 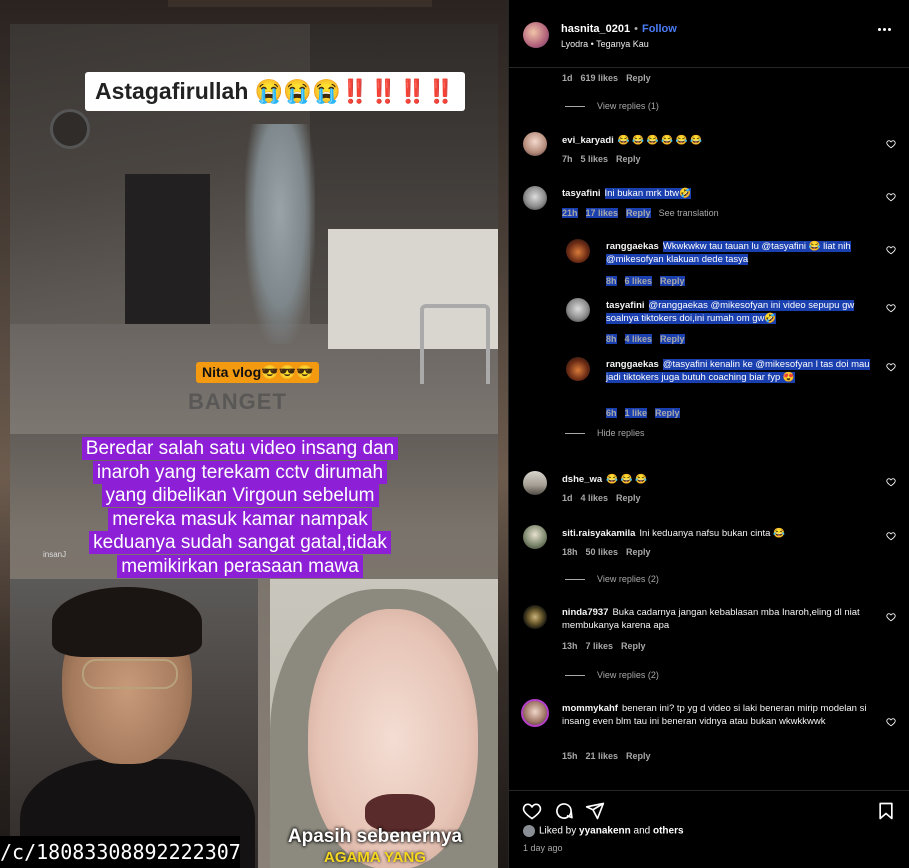 I want to click on hide-replies-button: Hide replies, so click(x=605, y=433).